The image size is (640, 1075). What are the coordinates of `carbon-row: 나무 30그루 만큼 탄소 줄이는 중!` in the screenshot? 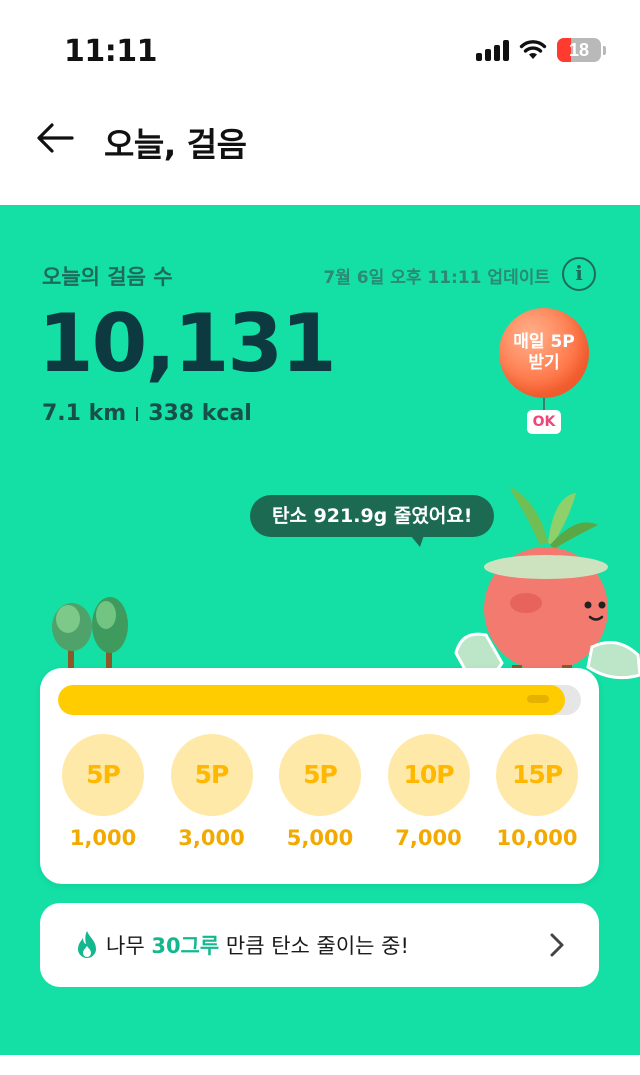 It's located at (319, 945).